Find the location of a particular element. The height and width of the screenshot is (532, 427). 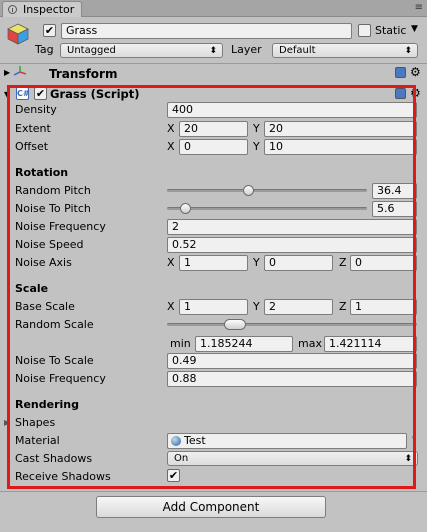

transform-foldout-icon: ▶ is located at coordinates (7, 72).